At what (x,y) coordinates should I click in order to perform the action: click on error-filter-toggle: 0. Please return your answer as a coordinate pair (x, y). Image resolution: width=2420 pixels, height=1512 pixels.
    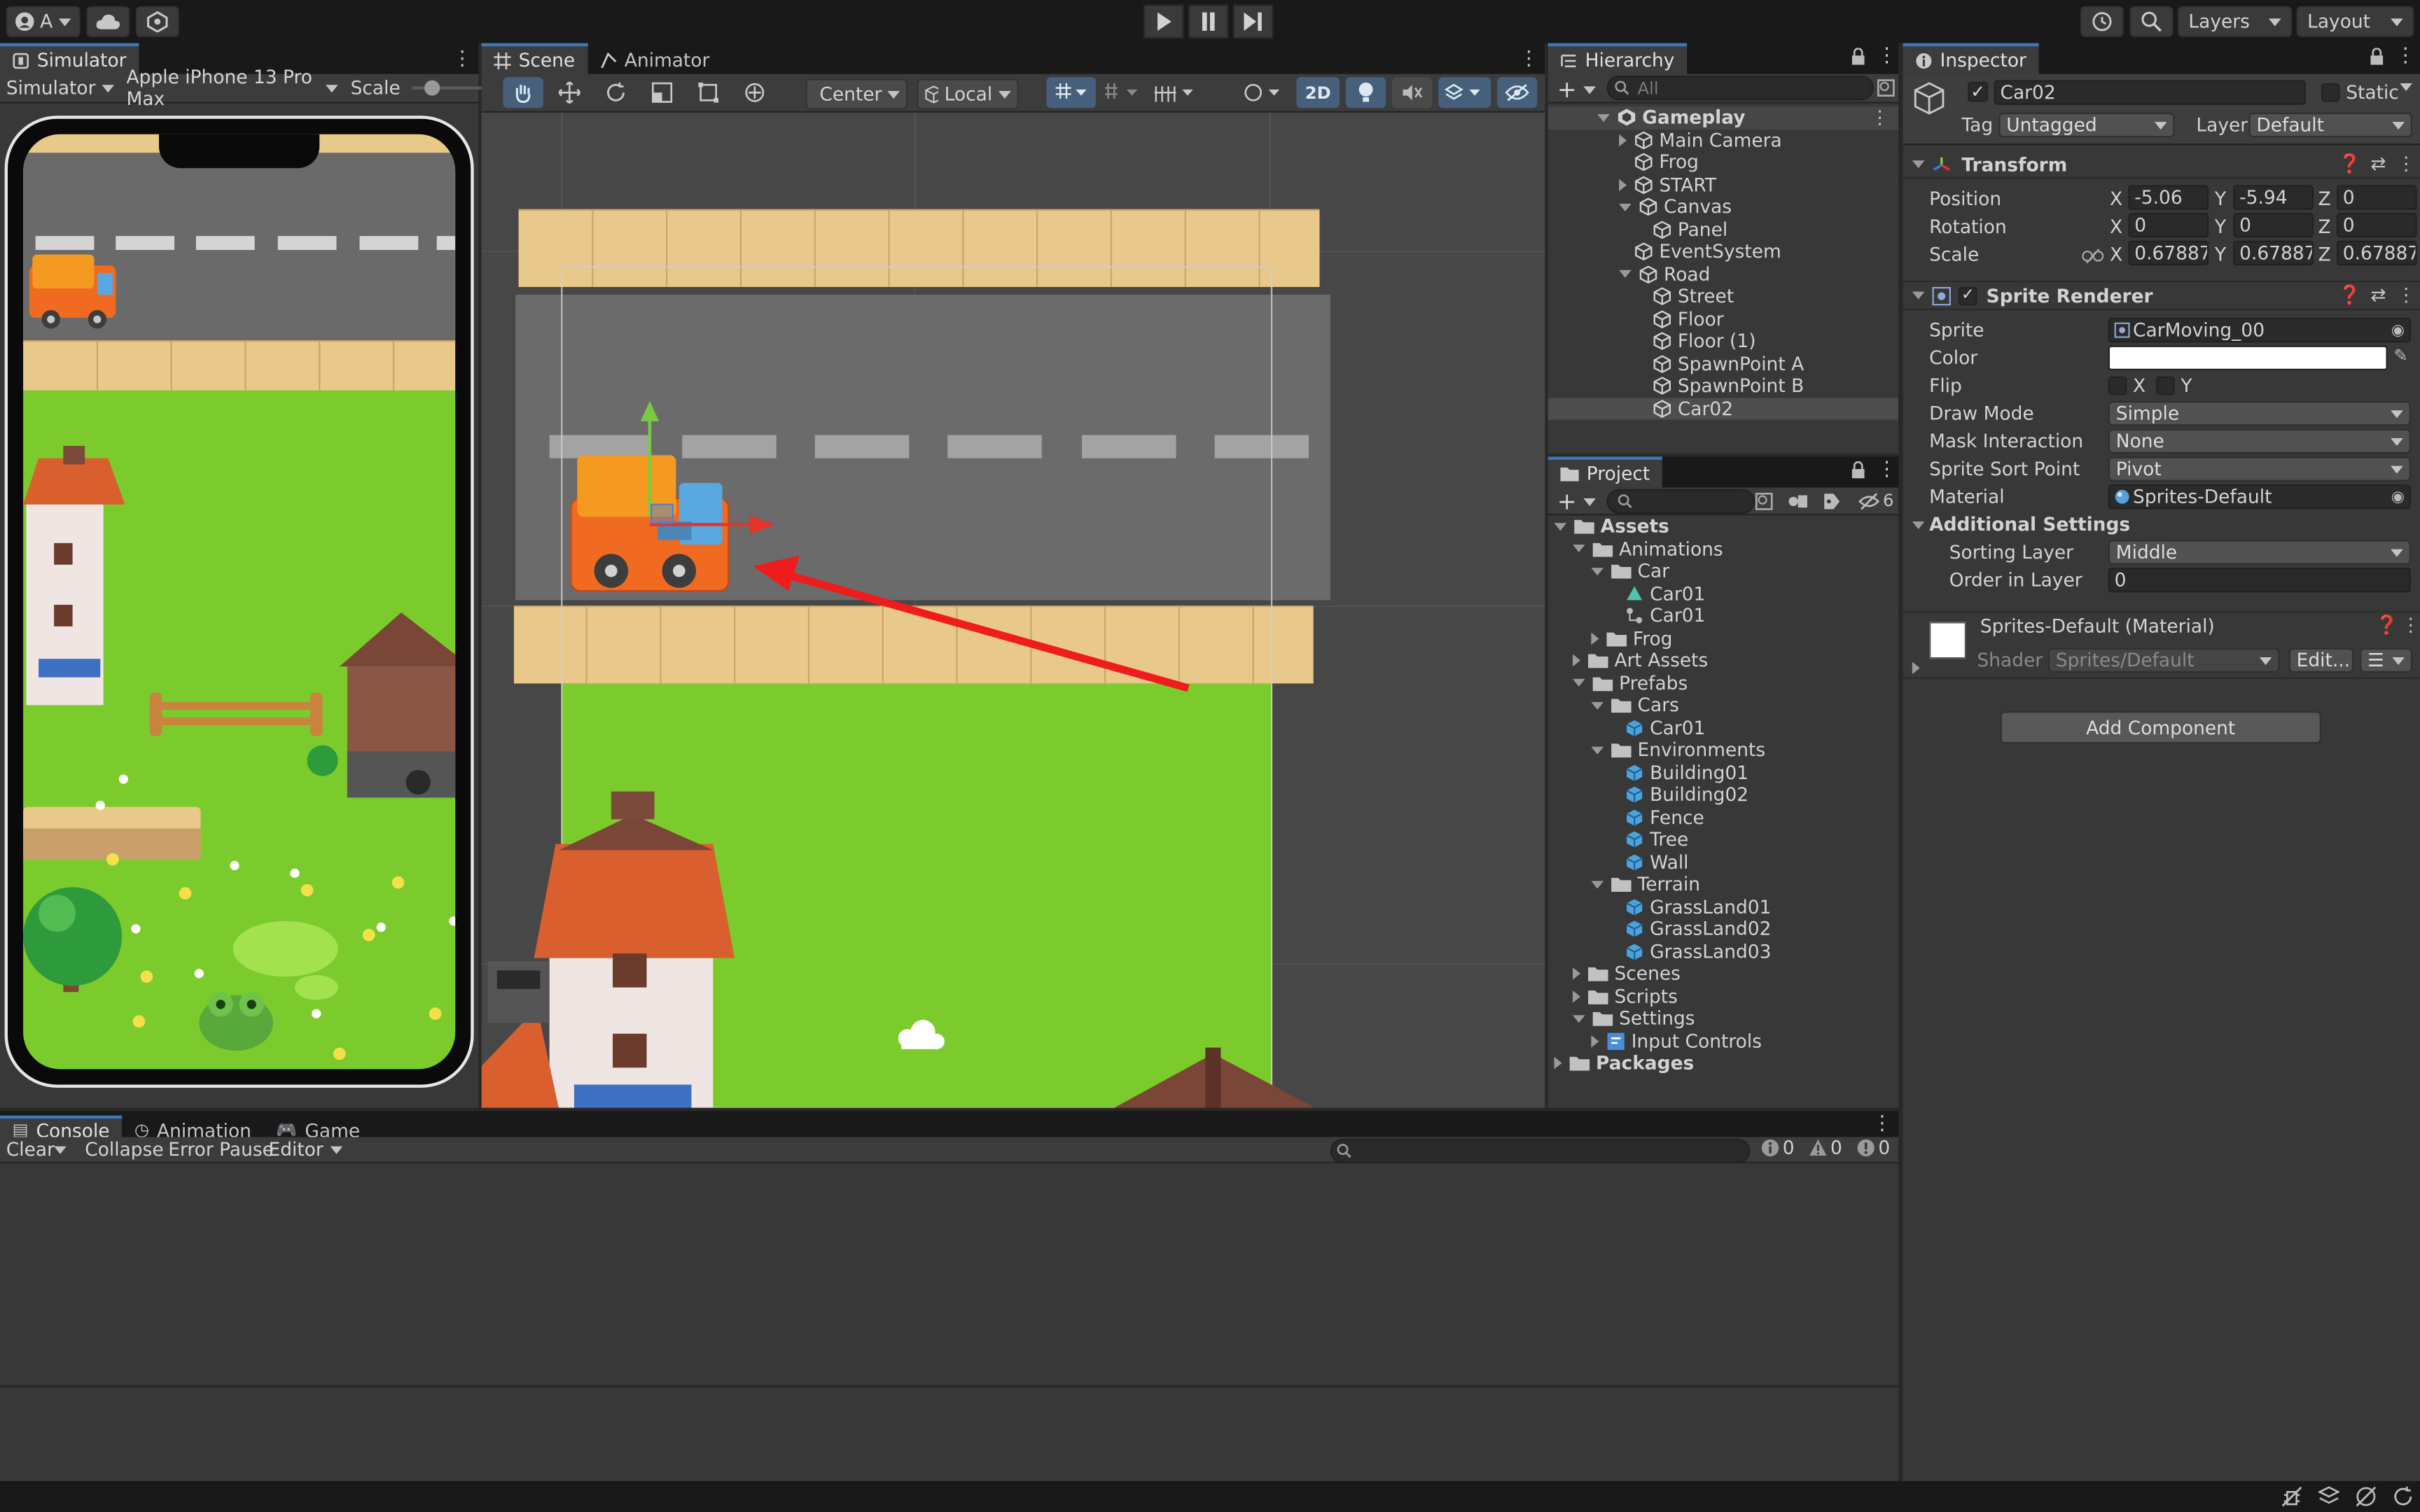
    Looking at the image, I should click on (1873, 1147).